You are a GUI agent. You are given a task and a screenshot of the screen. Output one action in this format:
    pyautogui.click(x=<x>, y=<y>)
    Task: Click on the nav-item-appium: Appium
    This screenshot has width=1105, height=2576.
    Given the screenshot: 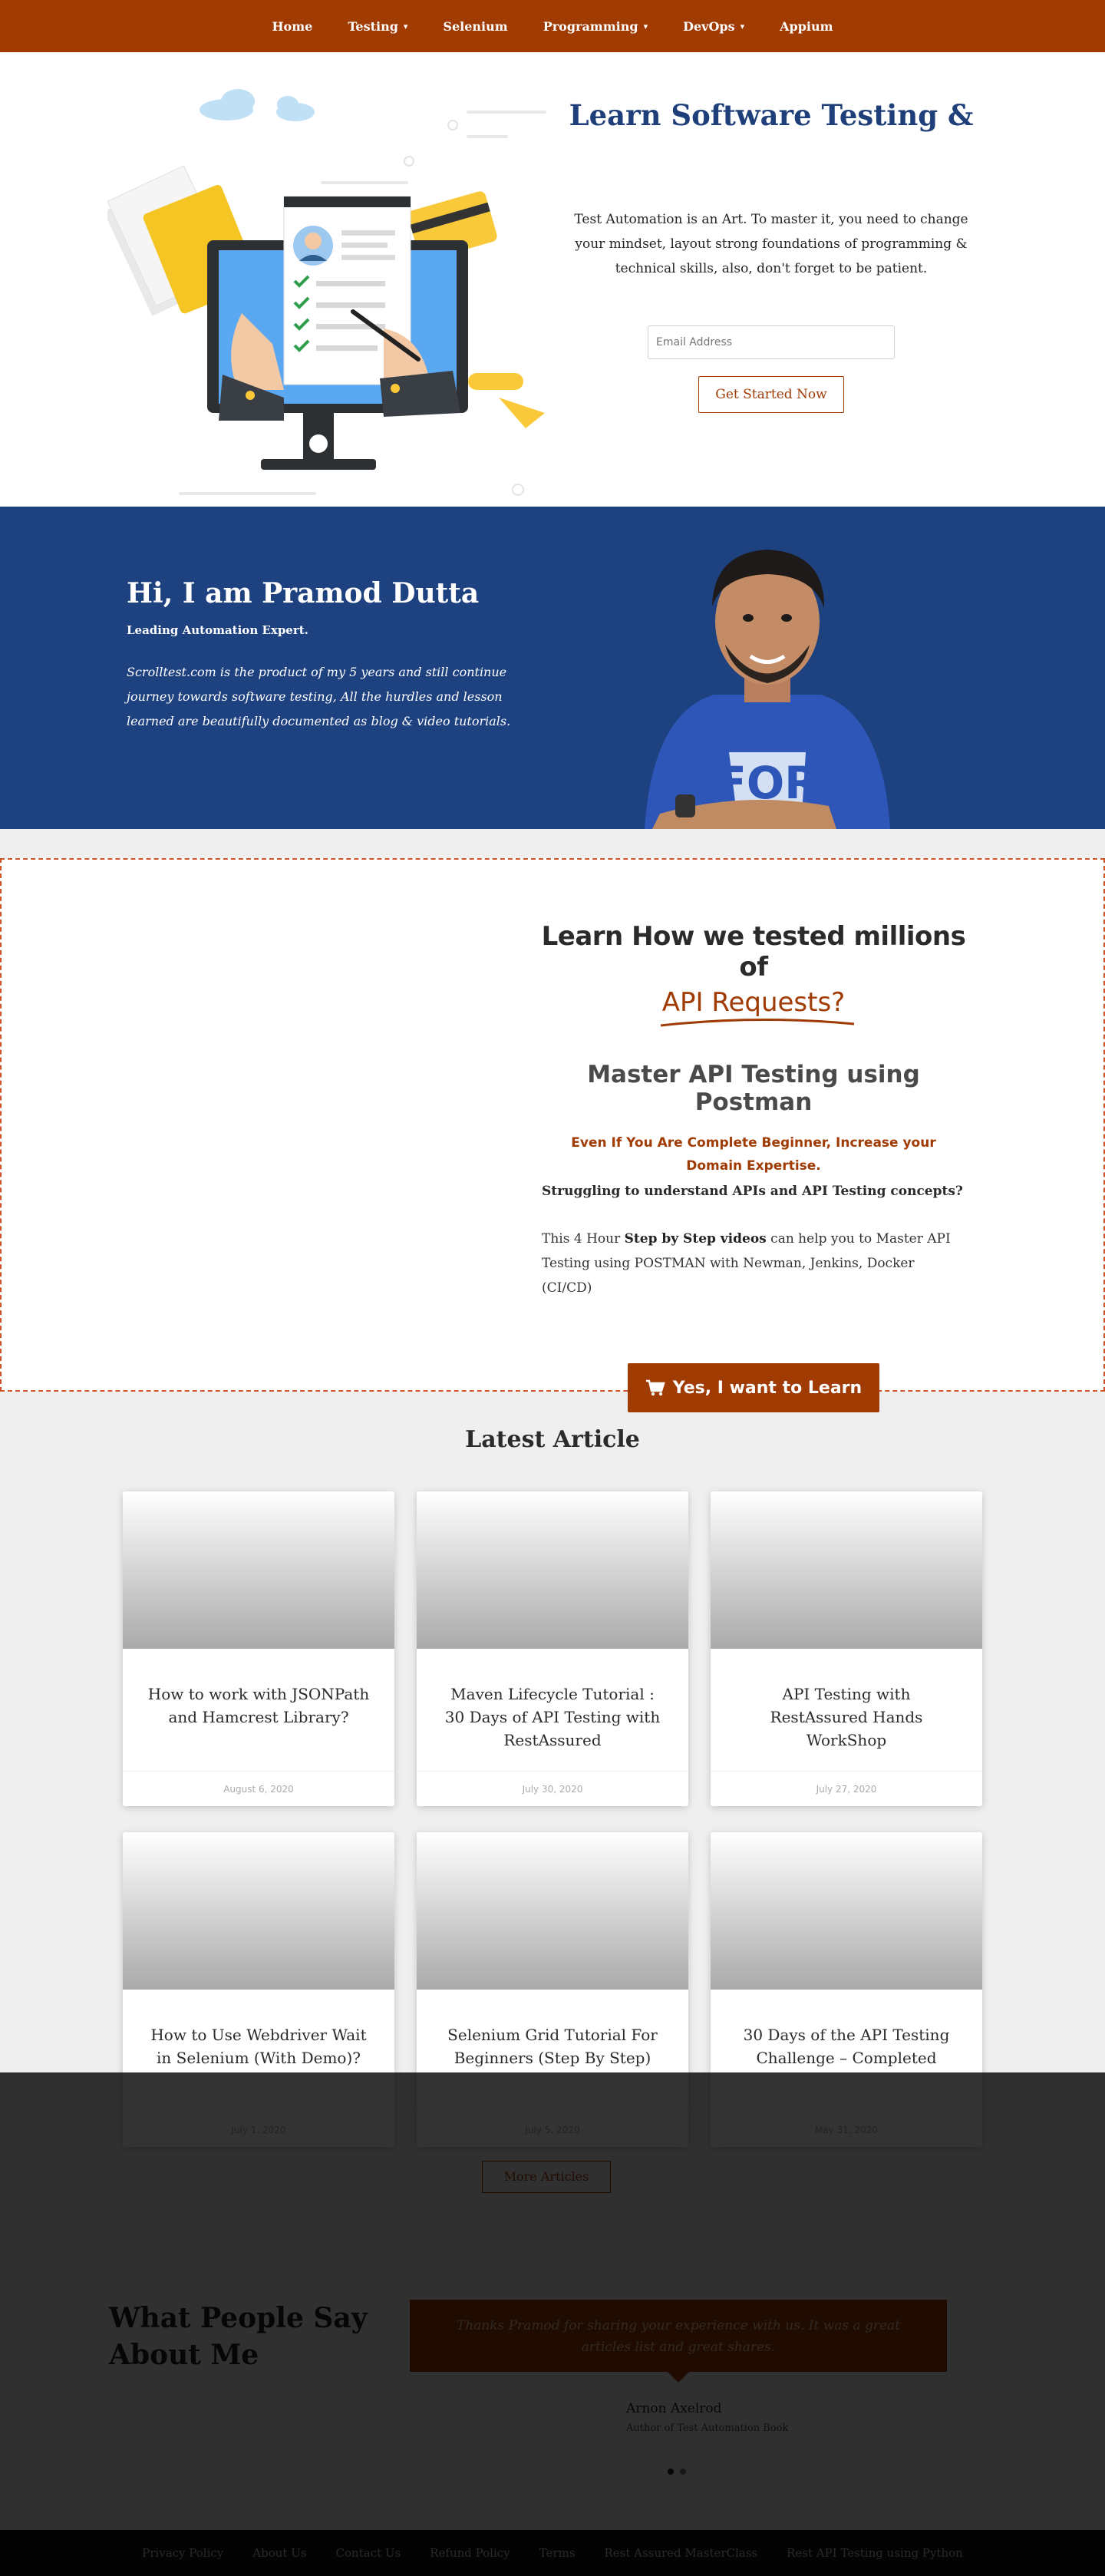 What is the action you would take?
    pyautogui.click(x=806, y=26)
    